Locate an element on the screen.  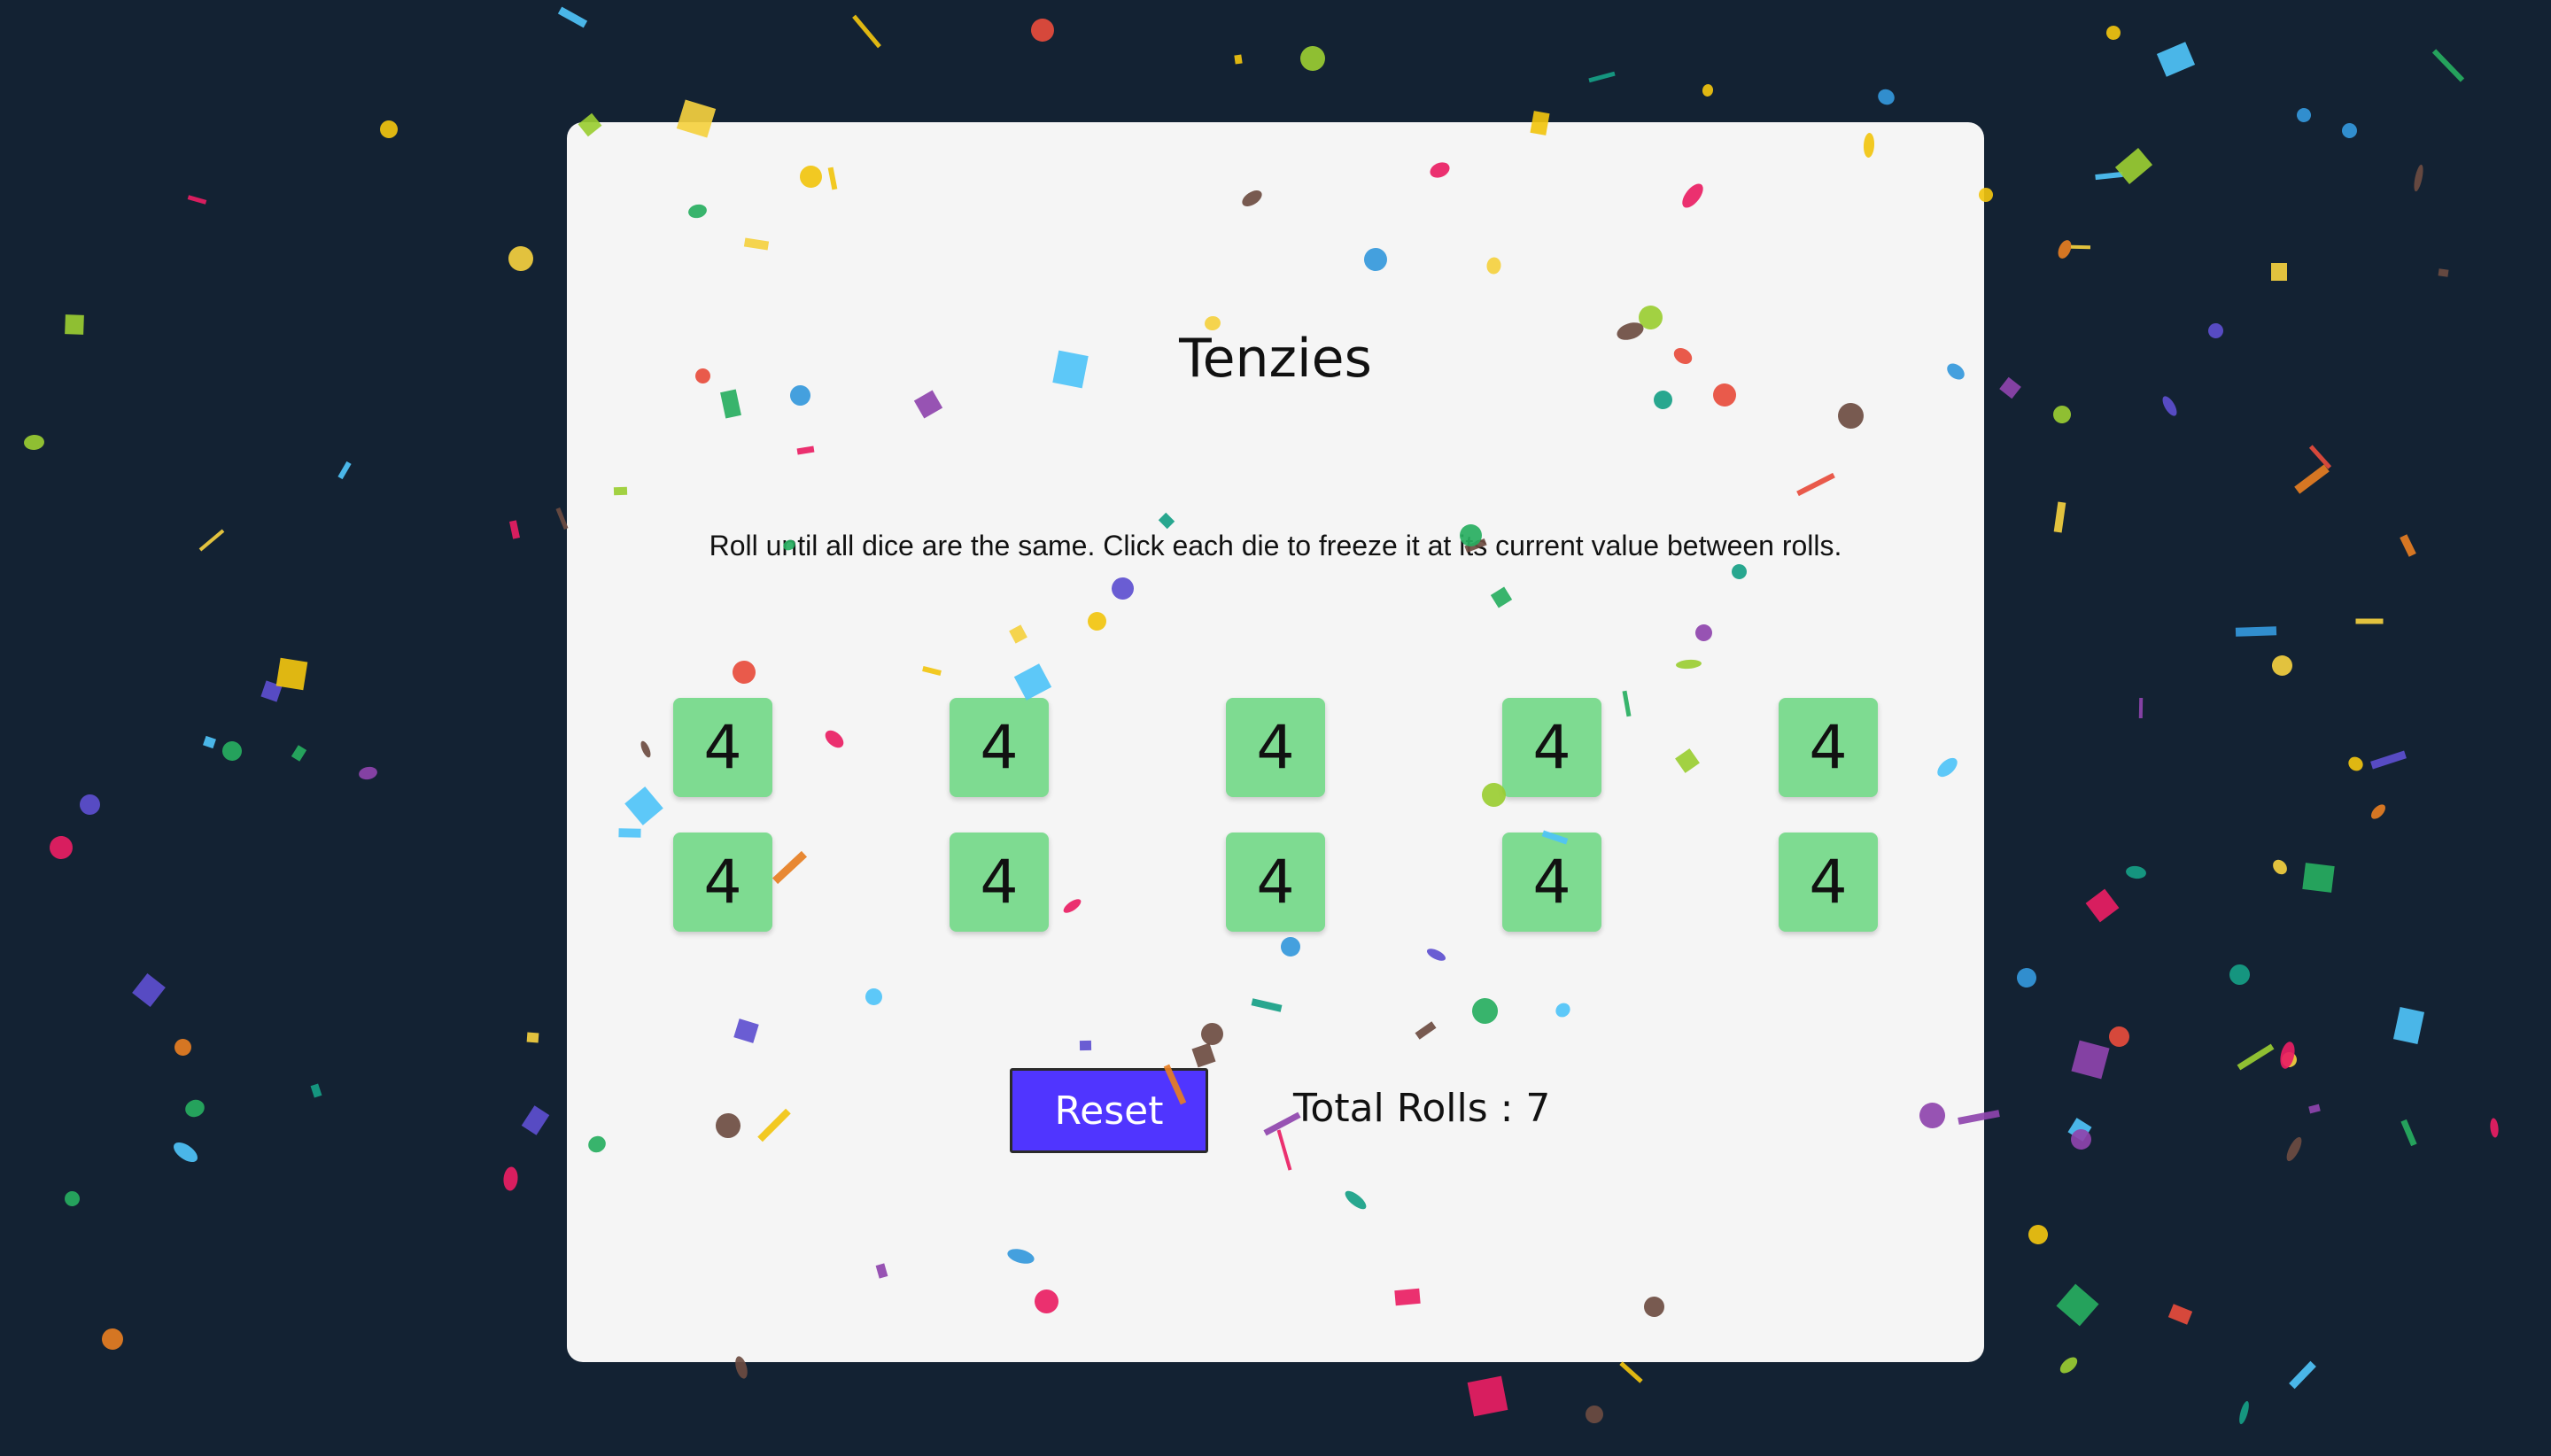
die-3: 4 is located at coordinates (1275, 747).